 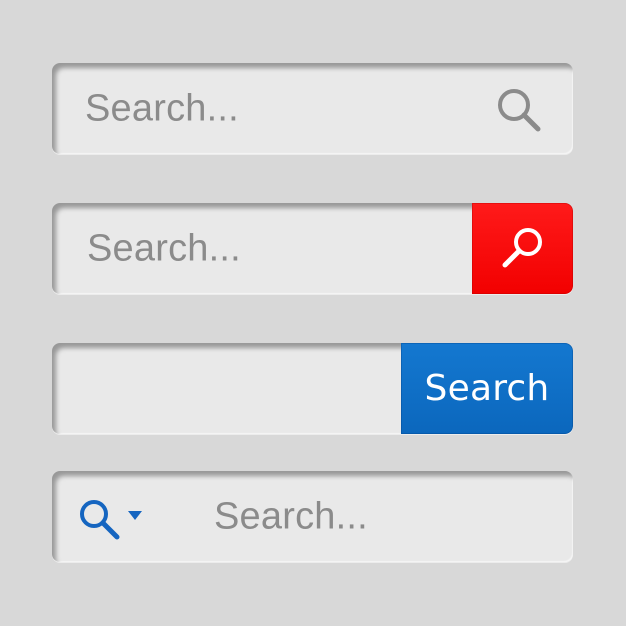 I want to click on search-bar-blue-button: Search, so click(x=312, y=388).